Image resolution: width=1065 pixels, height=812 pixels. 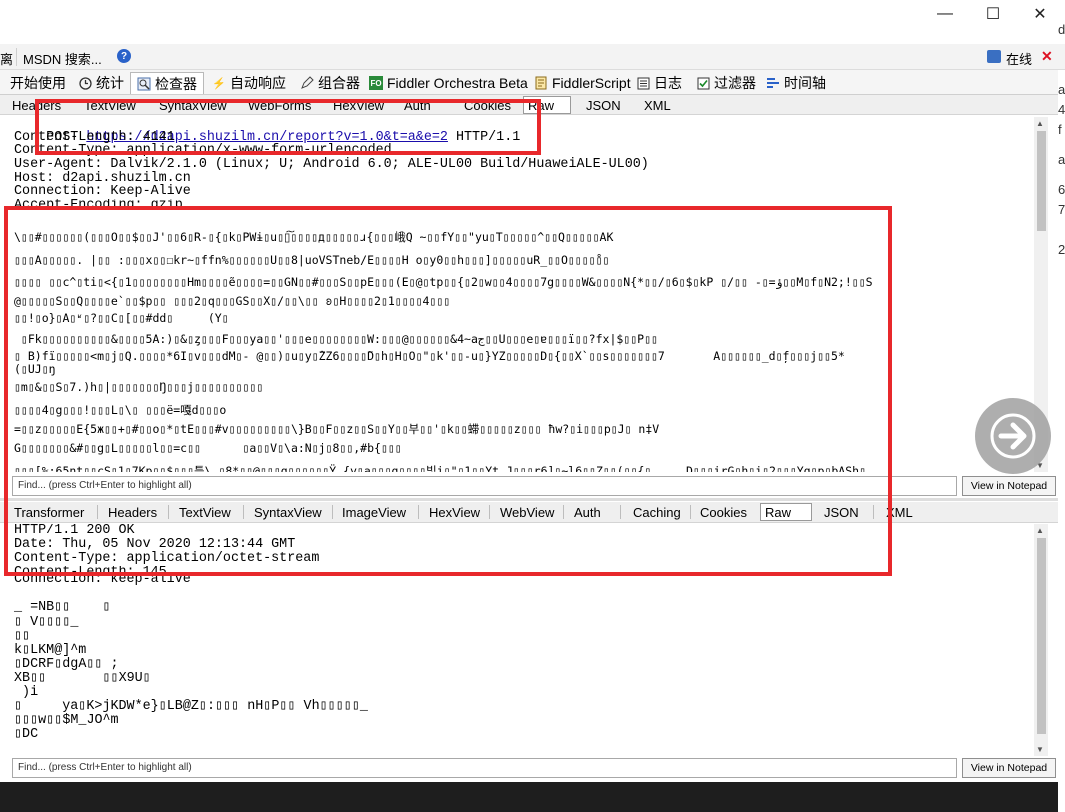 What do you see at coordinates (945, 14) in the screenshot?
I see `minimize-button: —` at bounding box center [945, 14].